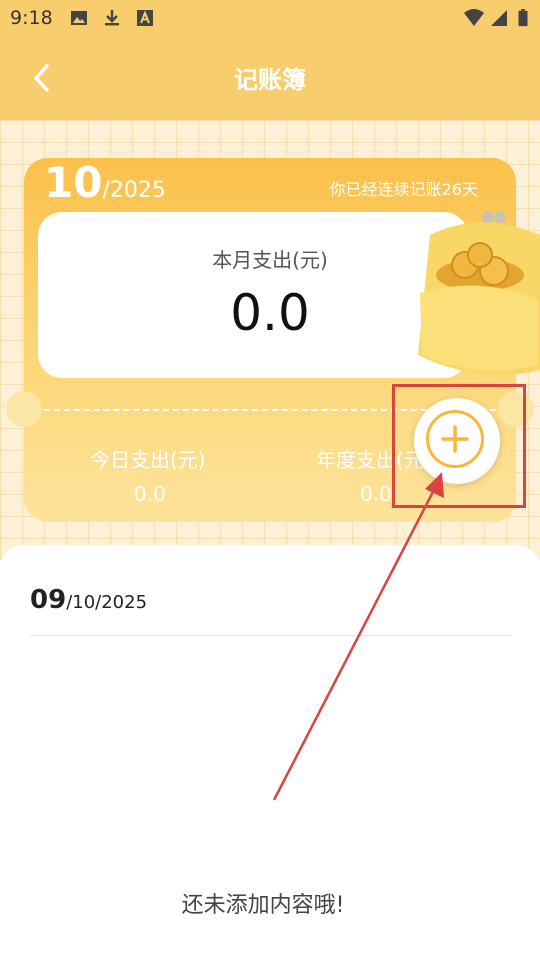  Describe the element at coordinates (376, 494) in the screenshot. I see `year-expense-value: 0.0` at that location.